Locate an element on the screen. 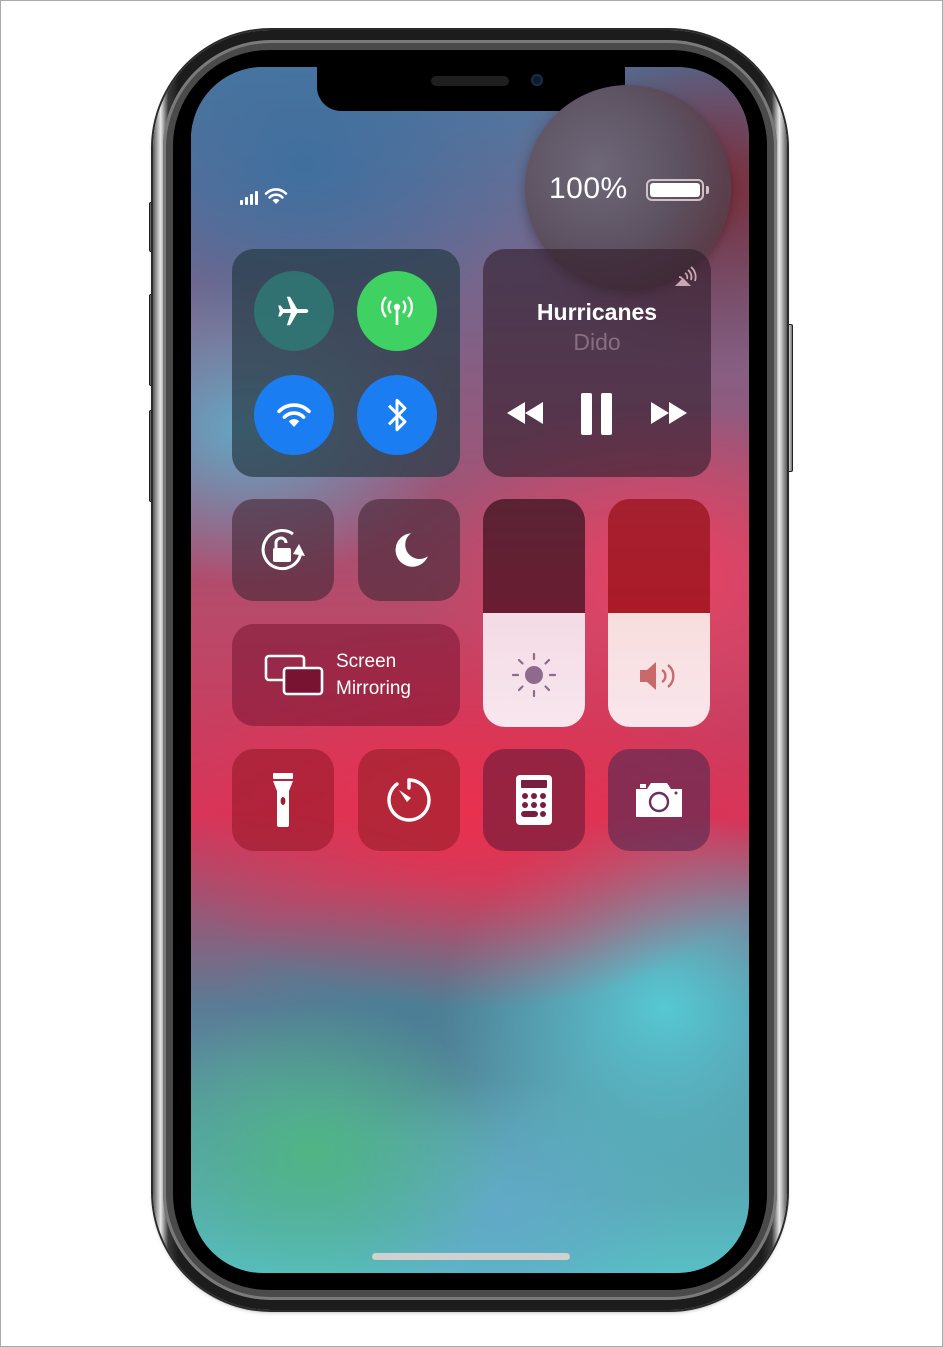 The height and width of the screenshot is (1347, 943). orientation-lock-icon is located at coordinates (283, 550).